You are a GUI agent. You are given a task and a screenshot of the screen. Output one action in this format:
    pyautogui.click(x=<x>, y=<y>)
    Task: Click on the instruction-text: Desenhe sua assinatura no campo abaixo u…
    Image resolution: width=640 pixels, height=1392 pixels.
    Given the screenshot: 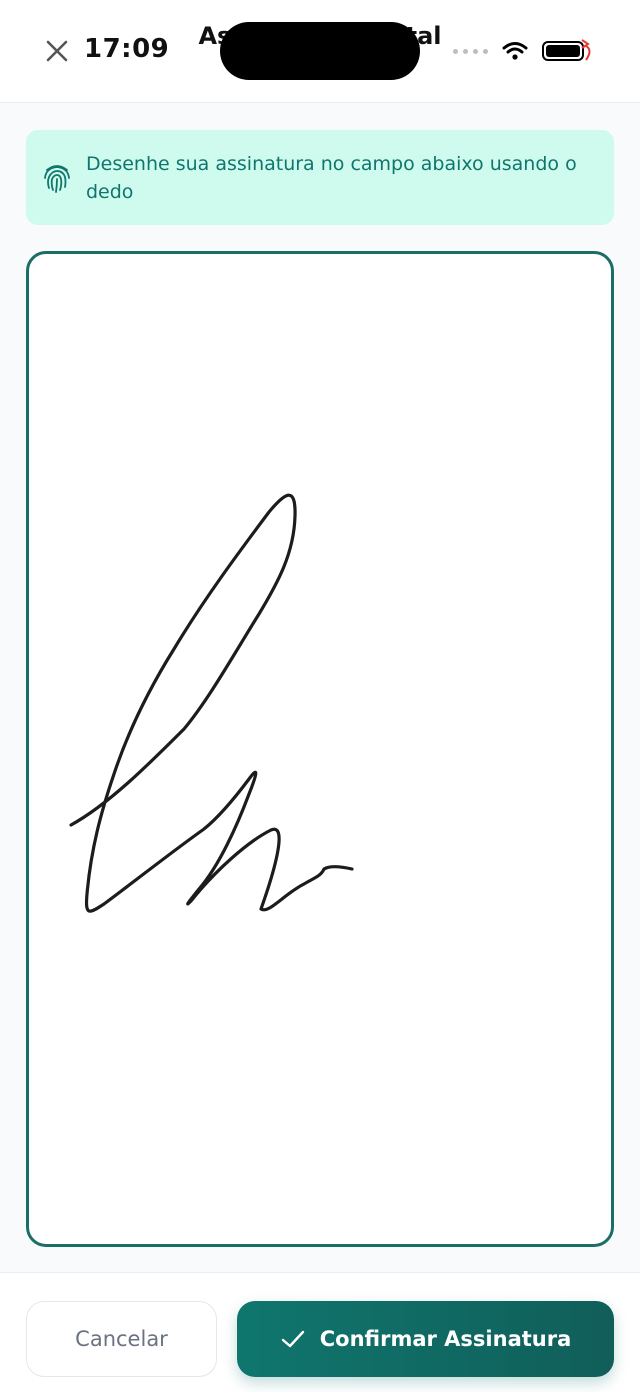 What is the action you would take?
    pyautogui.click(x=331, y=178)
    